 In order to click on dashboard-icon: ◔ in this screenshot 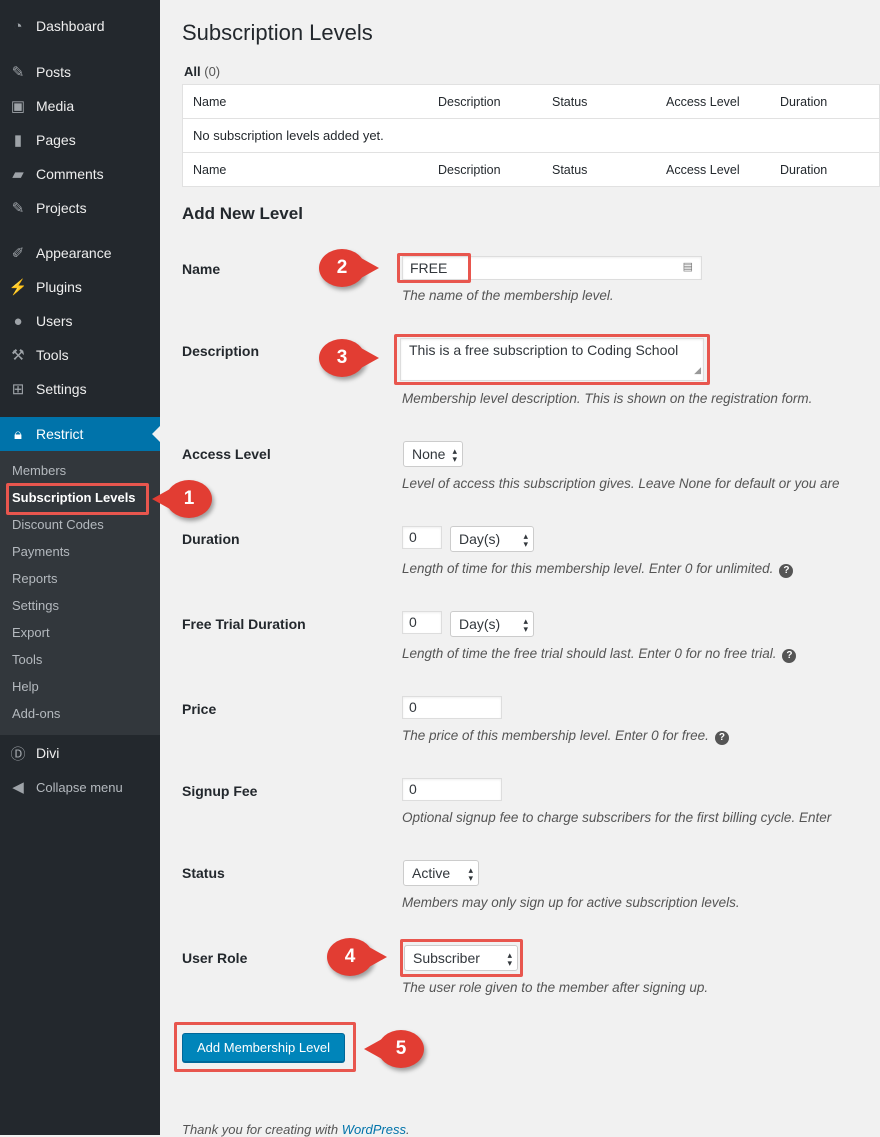, I will do `click(18, 26)`.